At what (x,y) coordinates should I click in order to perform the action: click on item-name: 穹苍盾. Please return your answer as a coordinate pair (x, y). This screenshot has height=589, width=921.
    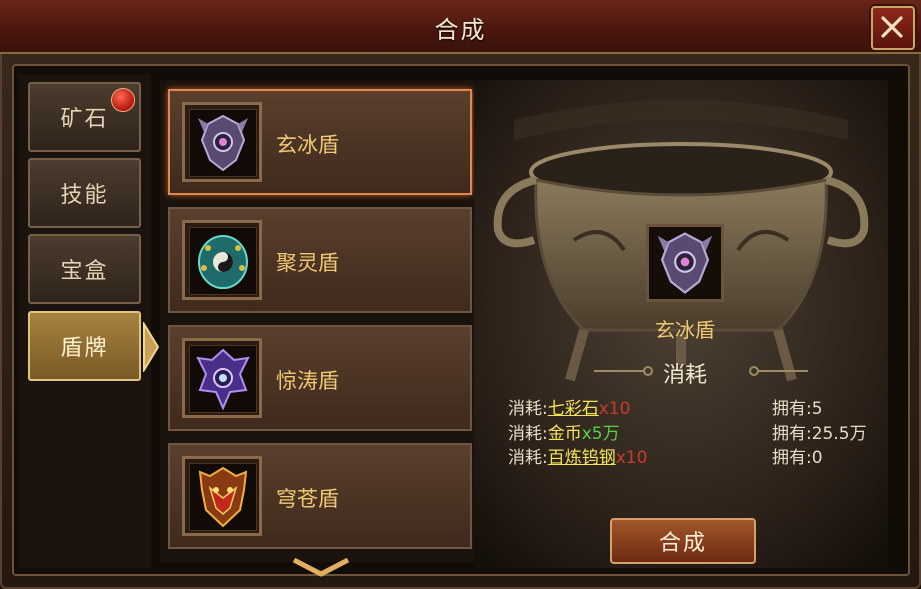
    Looking at the image, I should click on (307, 499).